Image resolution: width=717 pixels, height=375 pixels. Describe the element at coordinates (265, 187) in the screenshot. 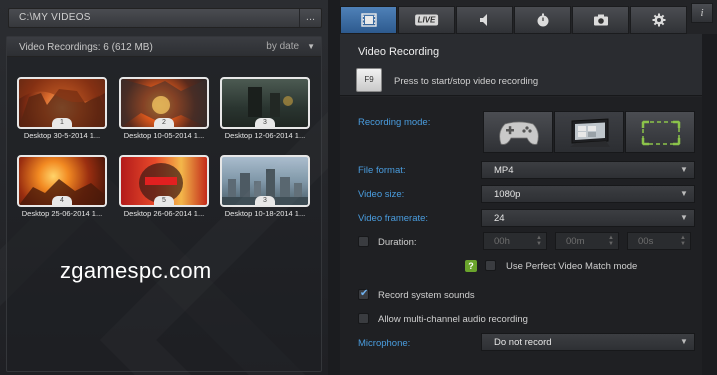

I see `thumbnail-scene` at that location.